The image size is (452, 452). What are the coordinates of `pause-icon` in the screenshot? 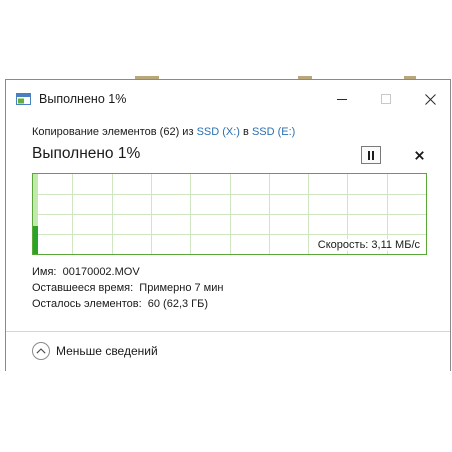 It's located at (371, 155).